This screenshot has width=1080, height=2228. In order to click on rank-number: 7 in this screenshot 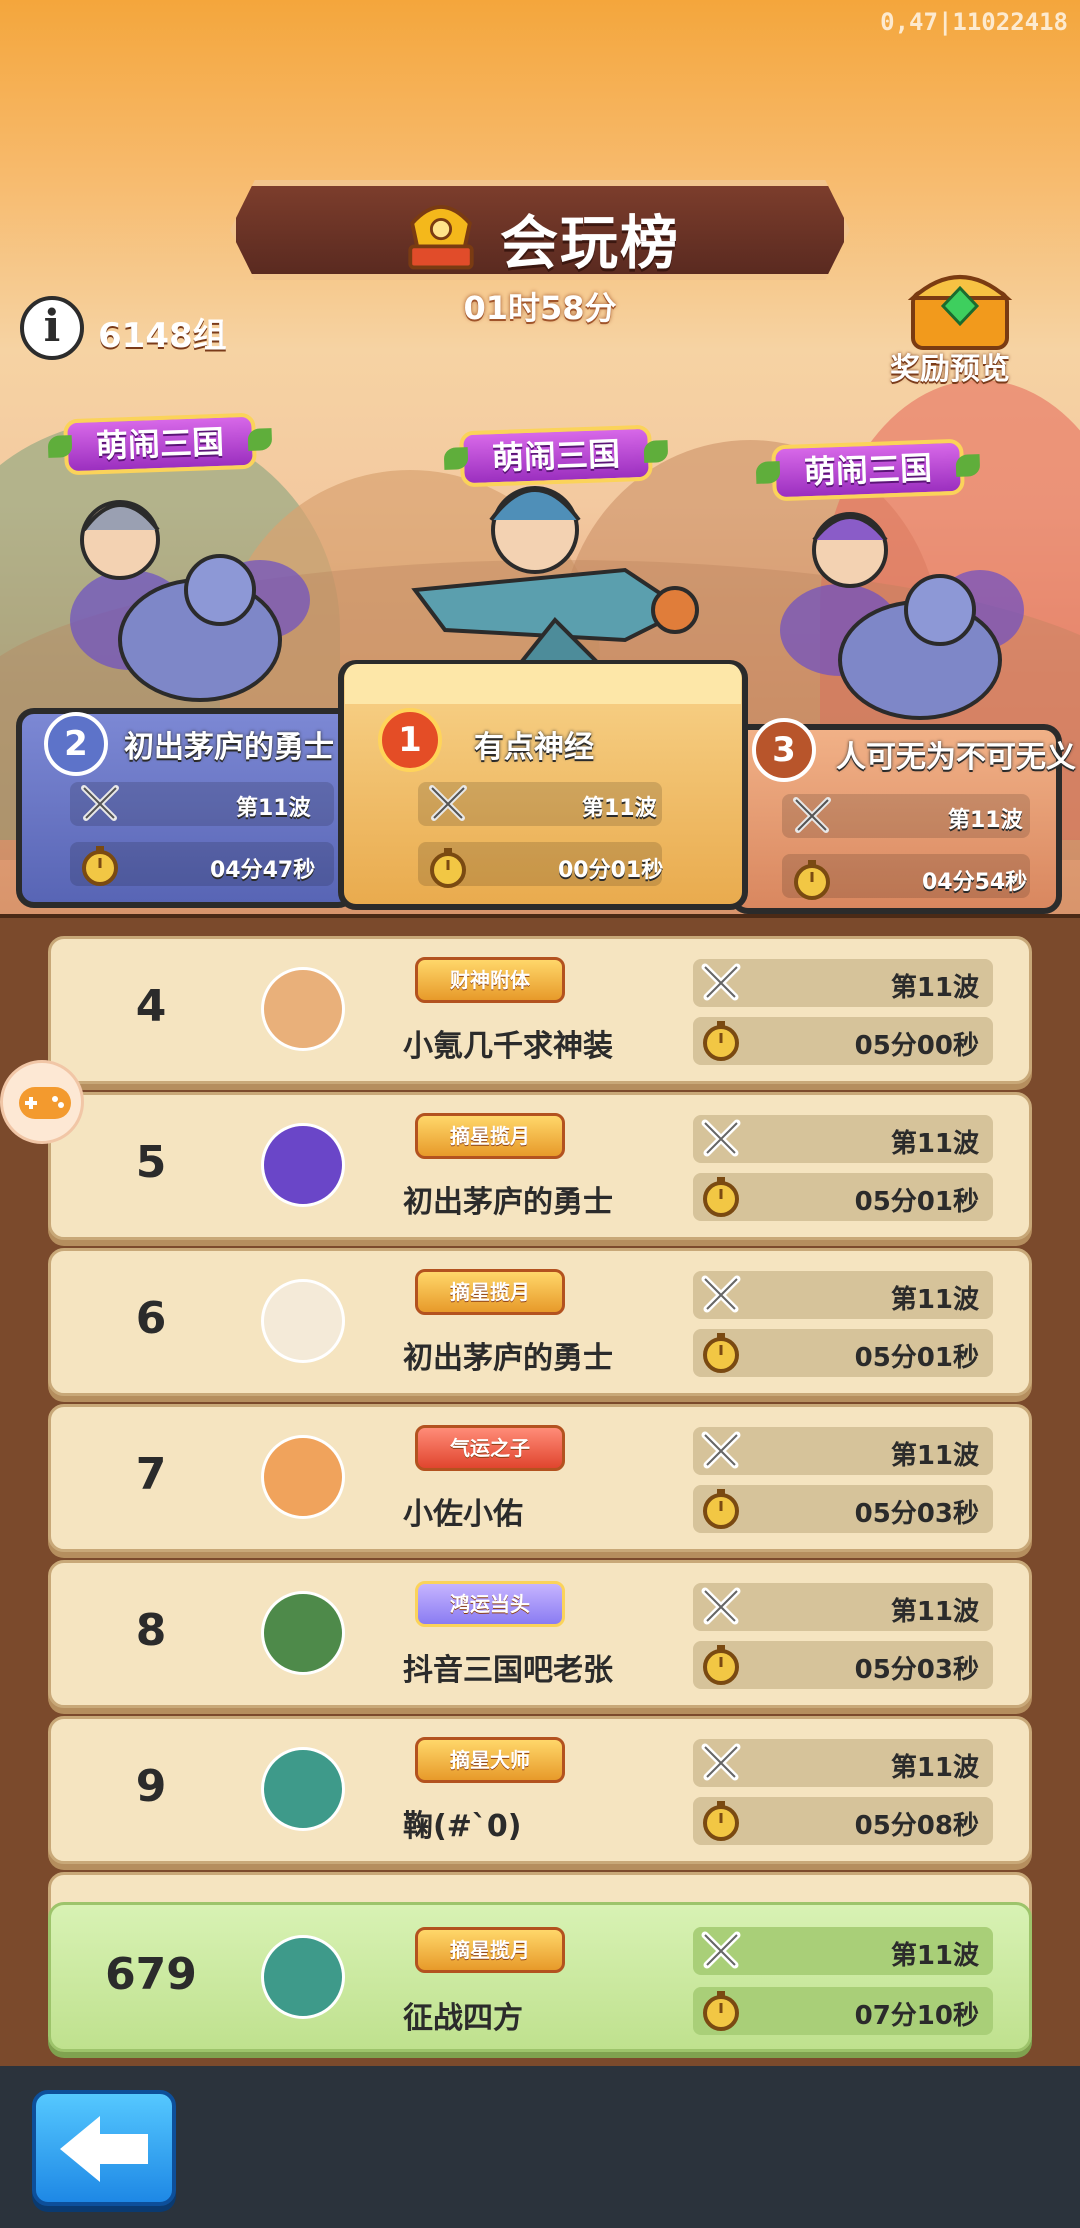, I will do `click(151, 1474)`.